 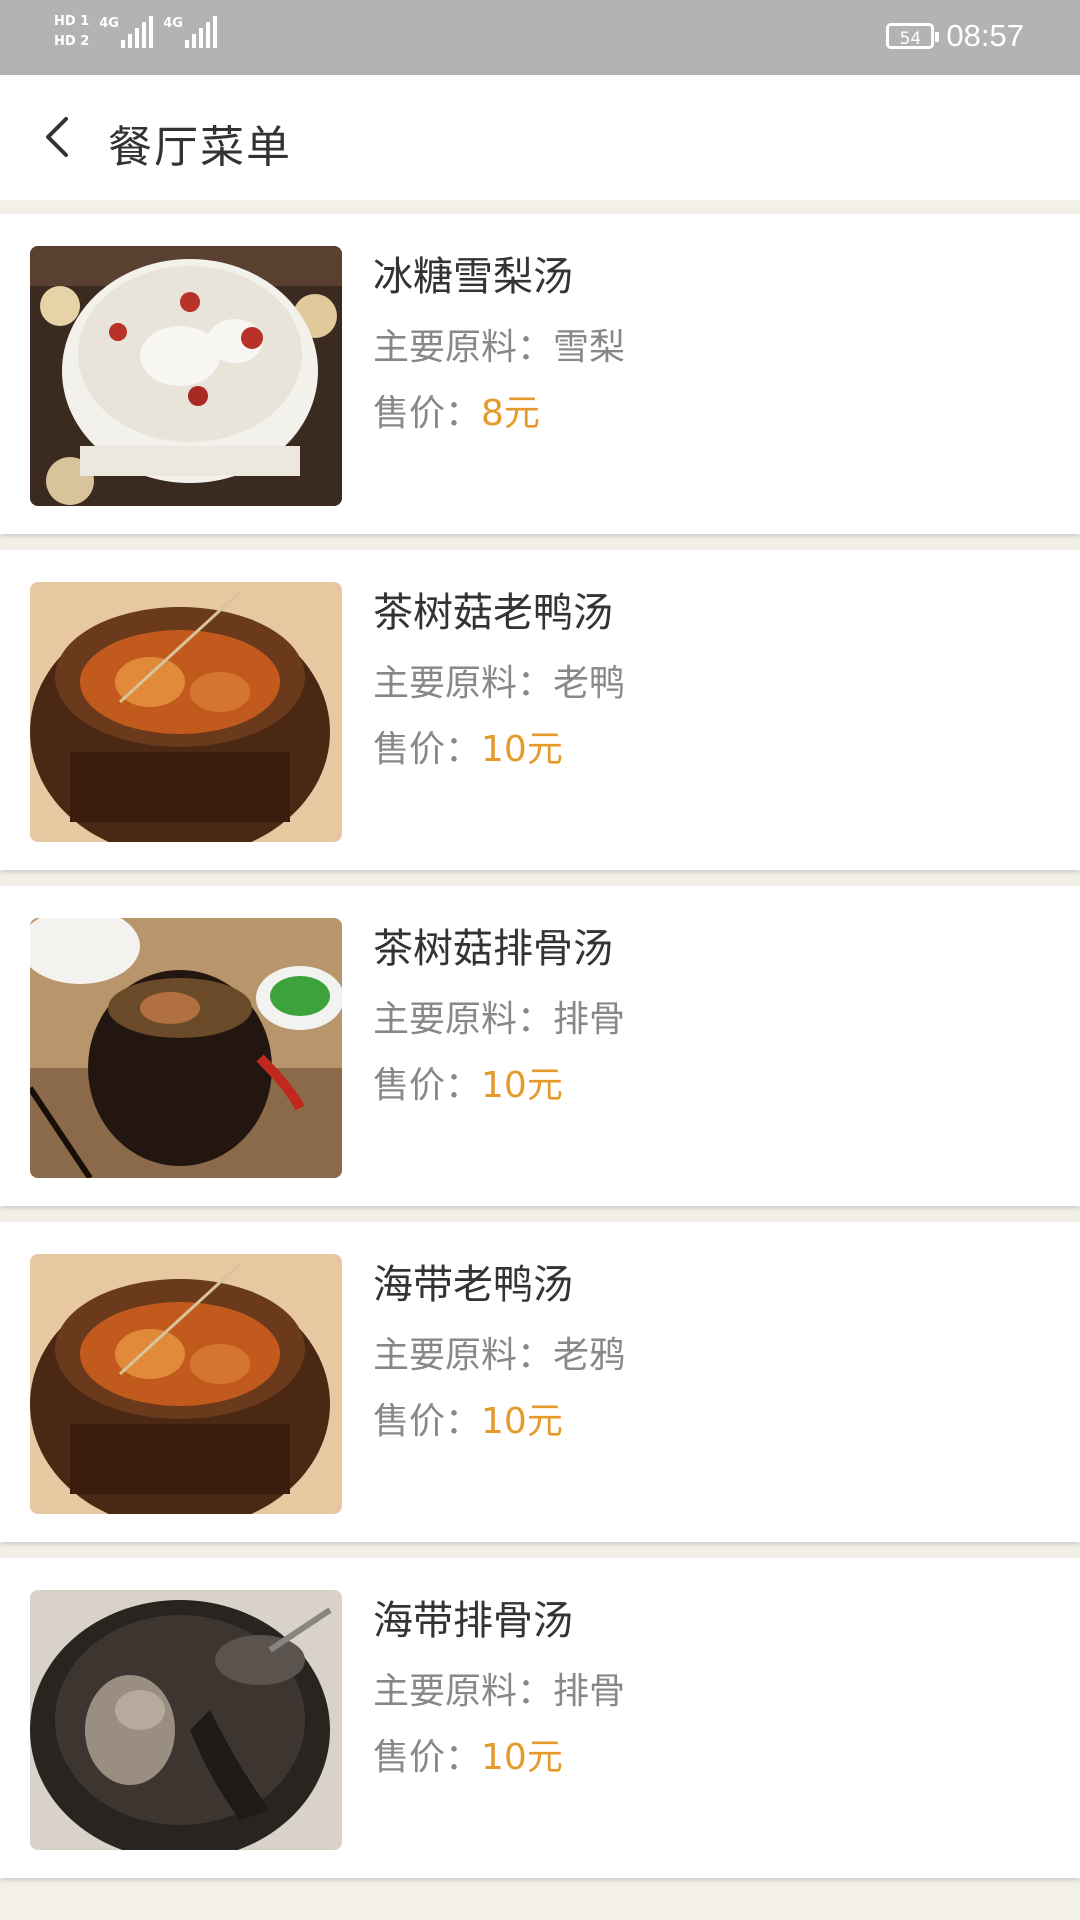 What do you see at coordinates (190, 31) in the screenshot?
I see `signal-2-icon: 4G` at bounding box center [190, 31].